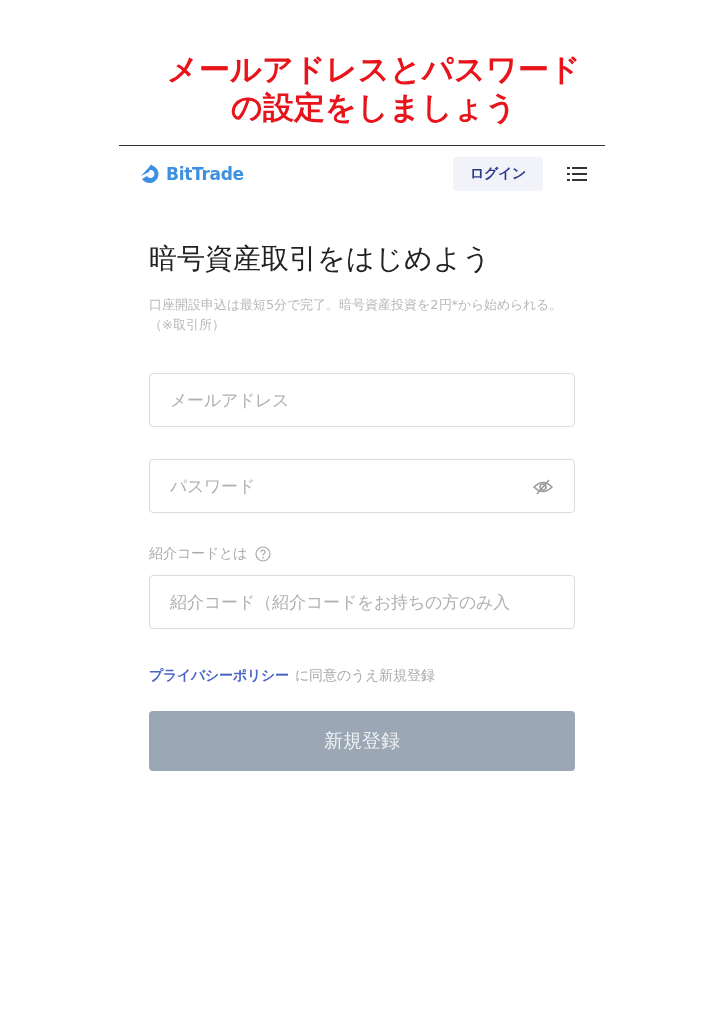 The width and height of the screenshot is (724, 1024). What do you see at coordinates (205, 174) in the screenshot?
I see `logo-text: BitTrade` at bounding box center [205, 174].